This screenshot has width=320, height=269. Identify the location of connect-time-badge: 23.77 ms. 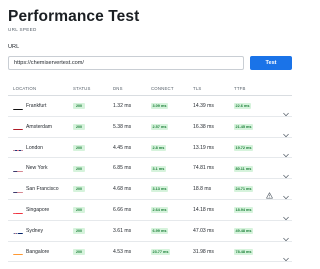
(161, 251).